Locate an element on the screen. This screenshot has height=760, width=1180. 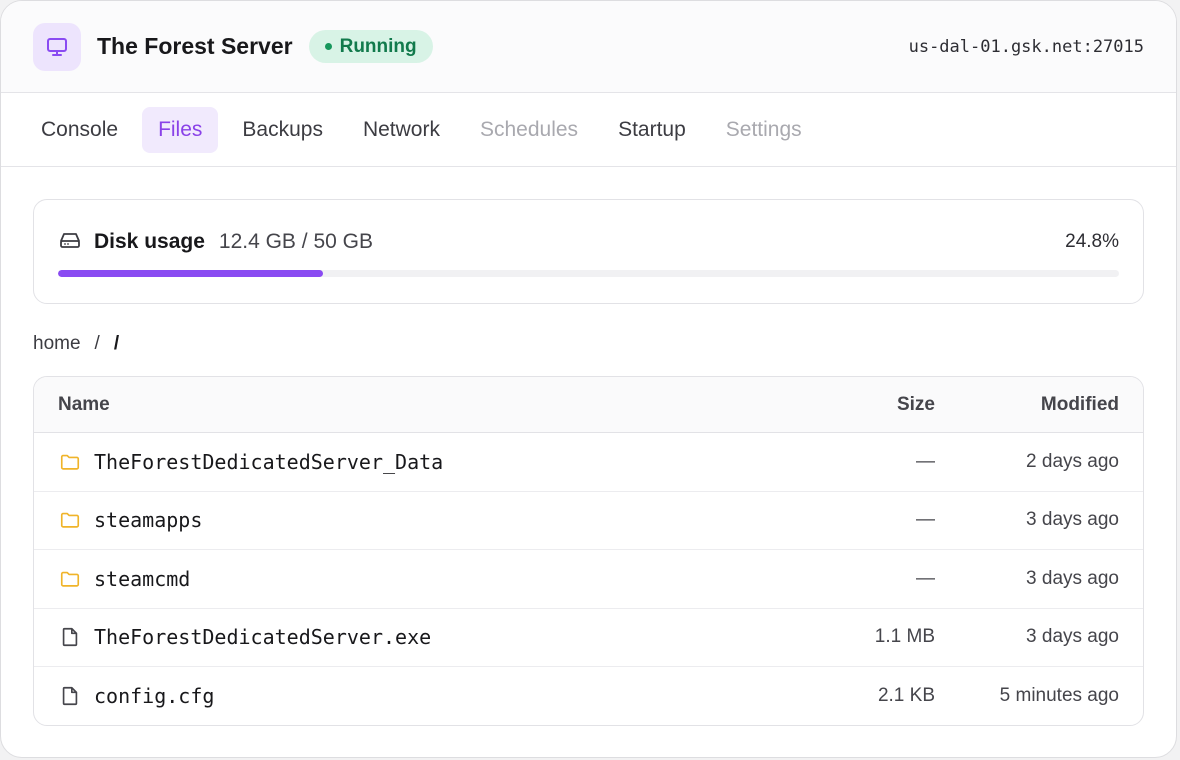
breadcrumb-current: / is located at coordinates (116, 343).